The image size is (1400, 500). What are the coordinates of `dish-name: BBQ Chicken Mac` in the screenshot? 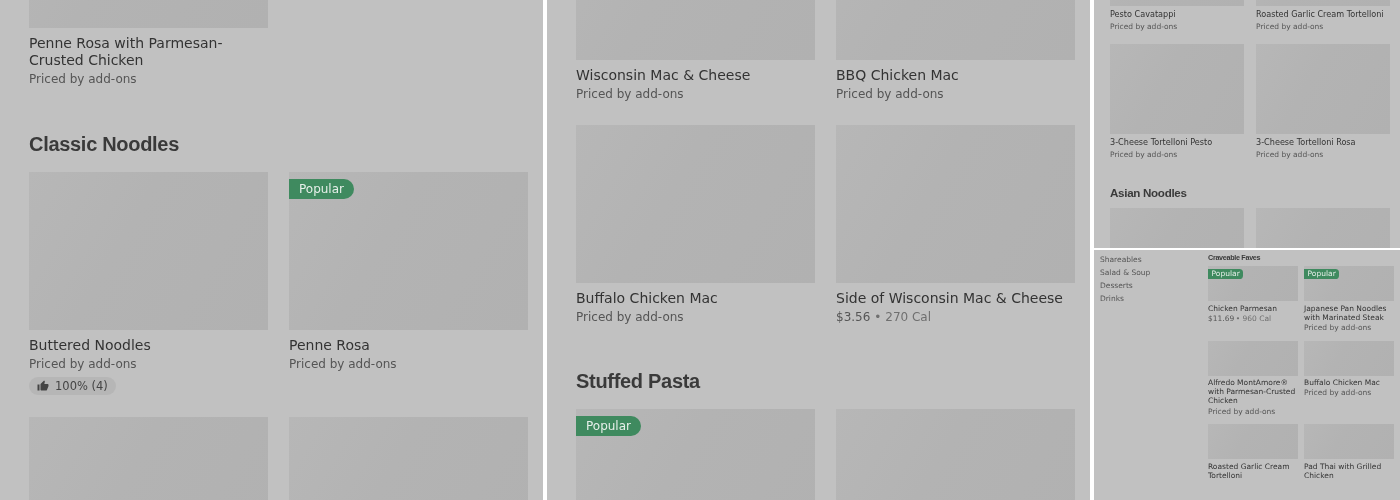 It's located at (897, 76).